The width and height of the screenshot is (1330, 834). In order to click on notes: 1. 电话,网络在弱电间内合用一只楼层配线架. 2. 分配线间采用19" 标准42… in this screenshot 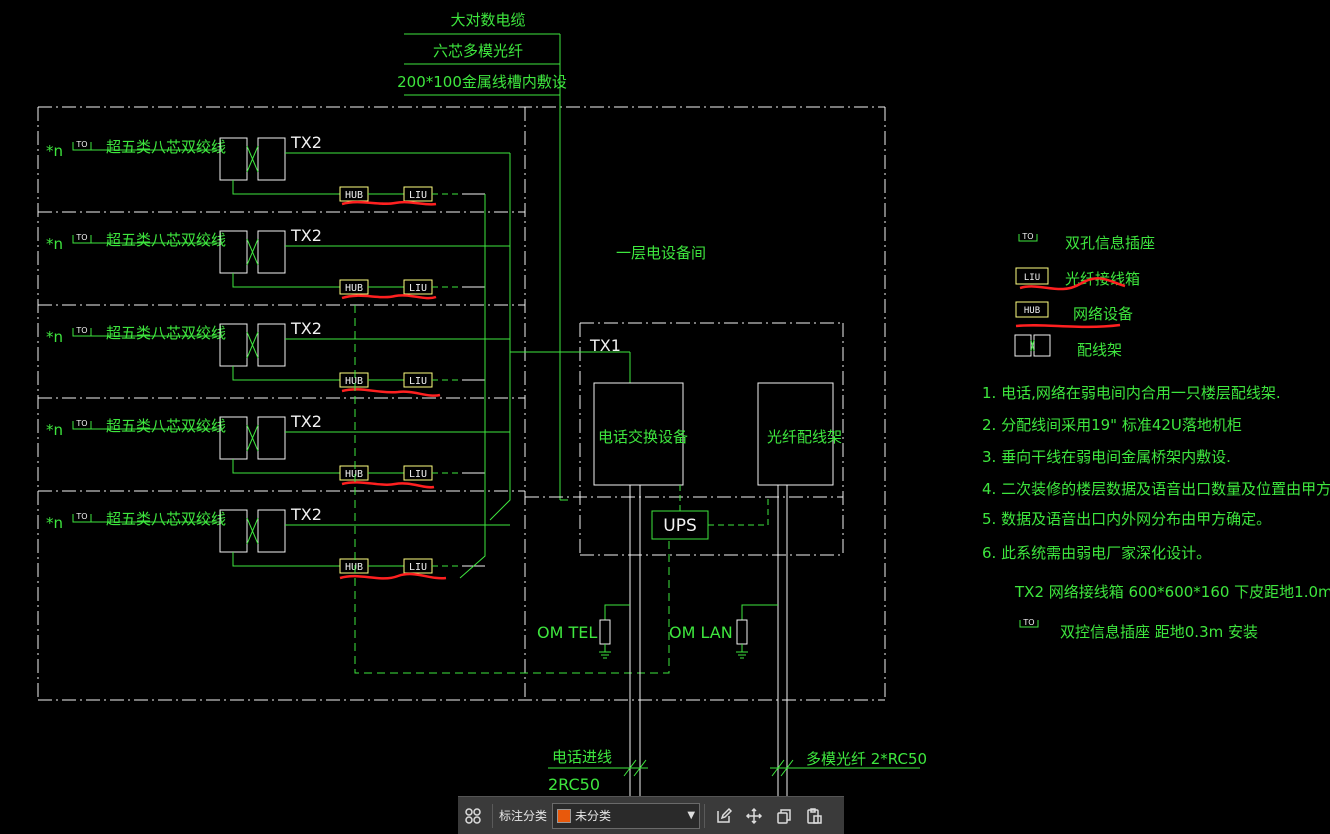, I will do `click(1156, 473)`.